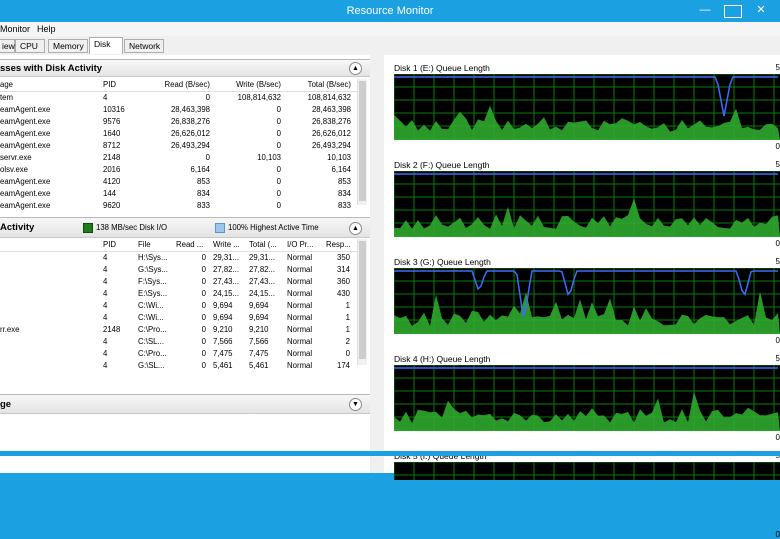 This screenshot has width=780, height=539. Describe the element at coordinates (179, 194) in the screenshot. I see `table-row: eamAgent.exe 144 834 0 834` at that location.